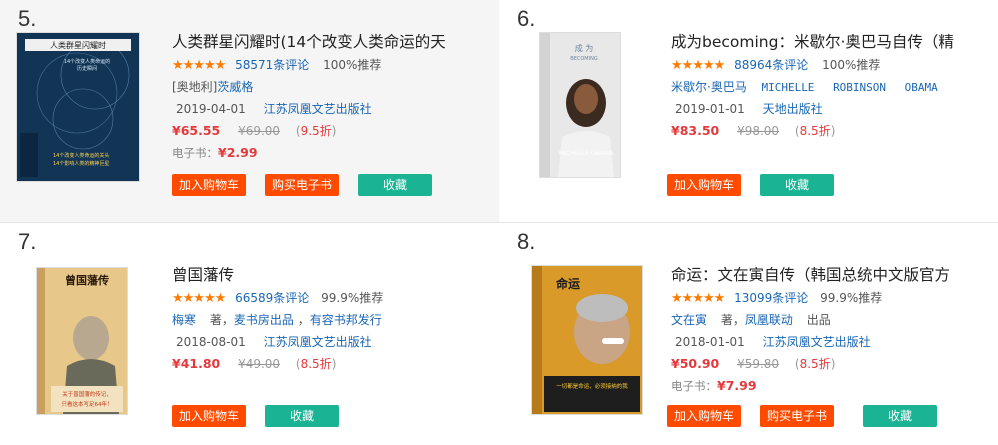 Image resolution: width=998 pixels, height=445 pixels. Describe the element at coordinates (196, 130) in the screenshot. I see `current-price: ¥65.55` at that location.